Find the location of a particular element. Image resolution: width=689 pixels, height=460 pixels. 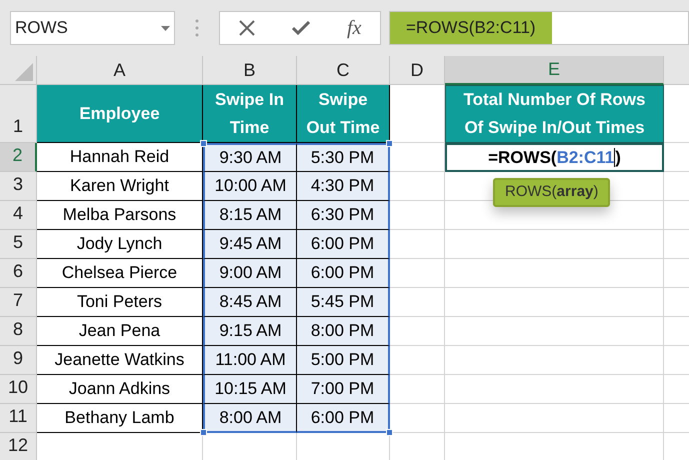

time-cell: 5:45 PM is located at coordinates (343, 302).